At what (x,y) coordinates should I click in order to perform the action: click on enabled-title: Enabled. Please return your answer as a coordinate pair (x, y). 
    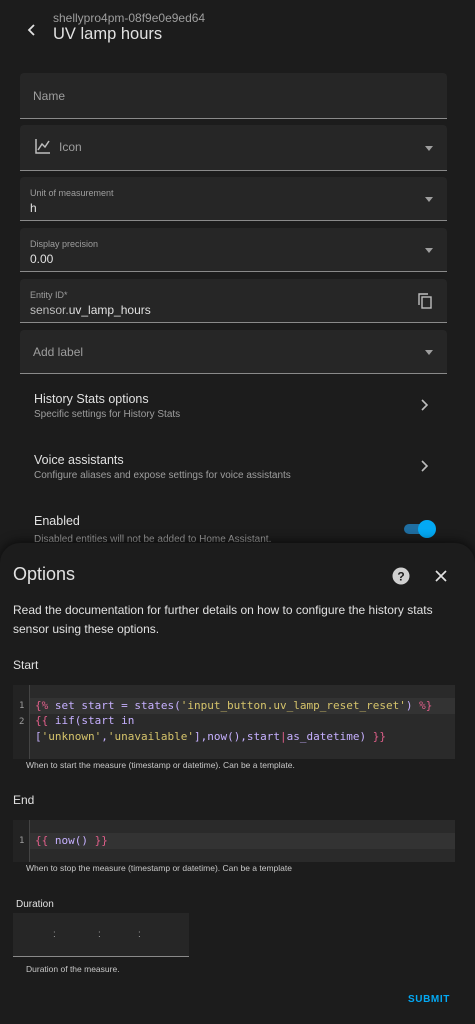
    Looking at the image, I should click on (57, 521).